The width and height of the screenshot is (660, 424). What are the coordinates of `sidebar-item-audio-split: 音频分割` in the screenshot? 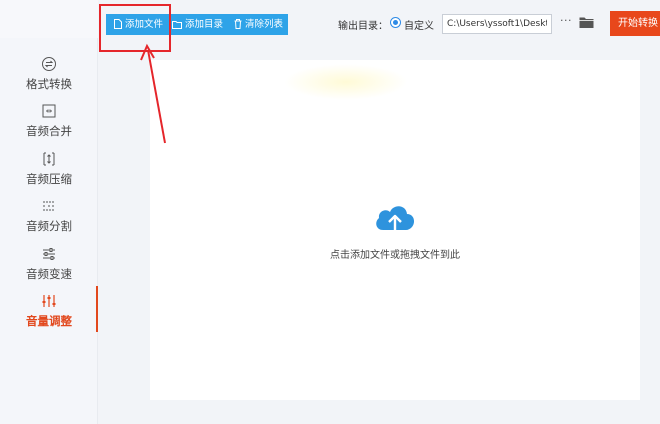 It's located at (49, 221).